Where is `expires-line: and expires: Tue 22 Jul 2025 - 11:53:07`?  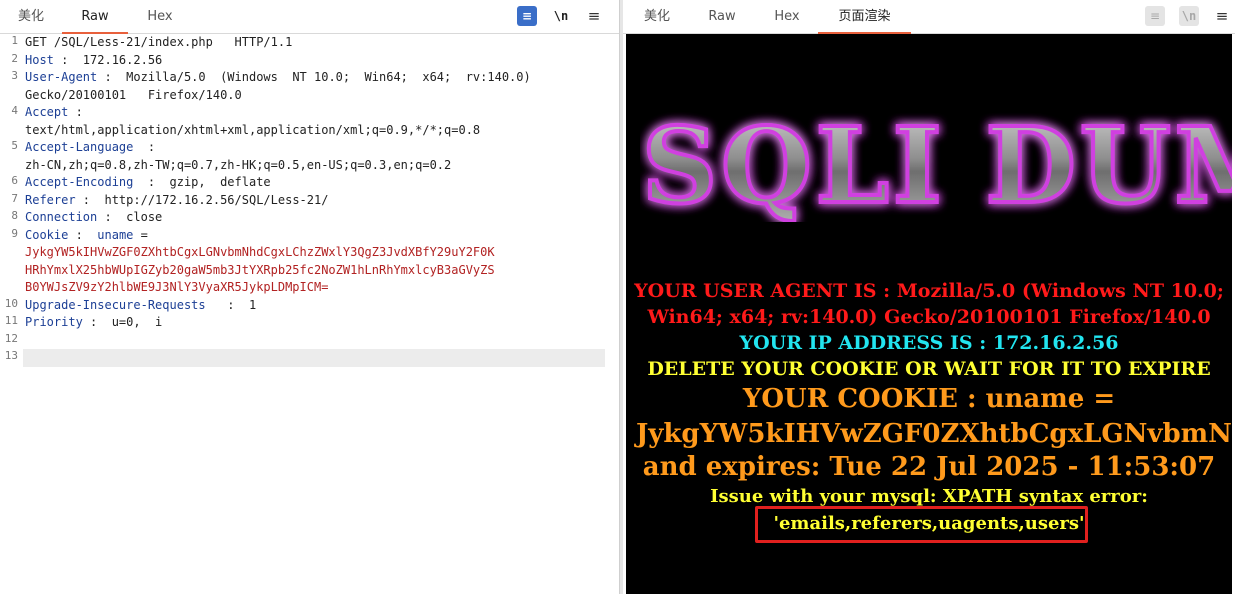
expires-line: and expires: Tue 22 Jul 2025 - 11:53:07 is located at coordinates (929, 467).